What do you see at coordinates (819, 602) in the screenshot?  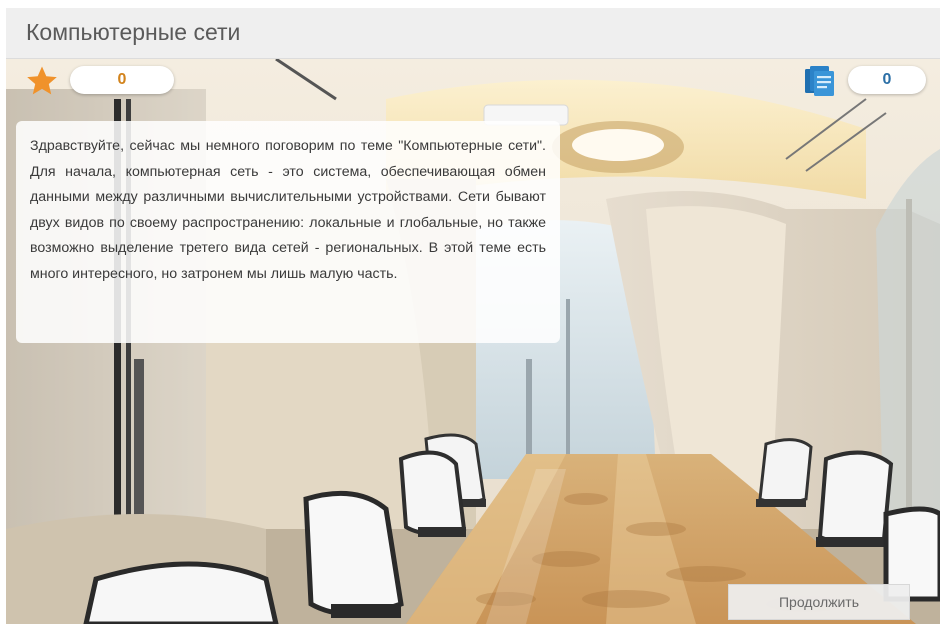 I see `continue-button: Продолжить` at bounding box center [819, 602].